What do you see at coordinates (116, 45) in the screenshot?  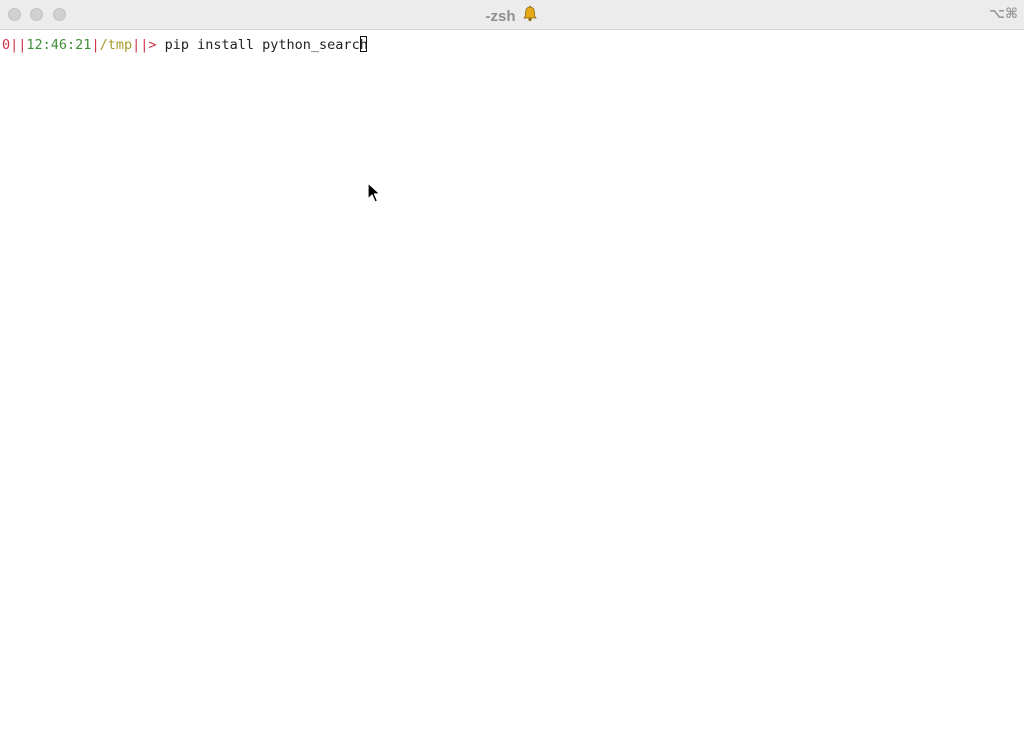 I see `prompt-path: /tmp` at bounding box center [116, 45].